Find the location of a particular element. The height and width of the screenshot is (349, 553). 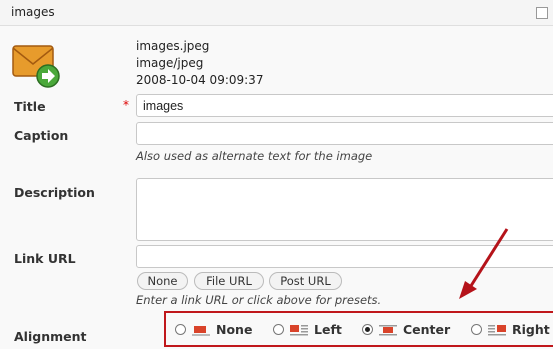

align-option-right: Right is located at coordinates (512, 330).